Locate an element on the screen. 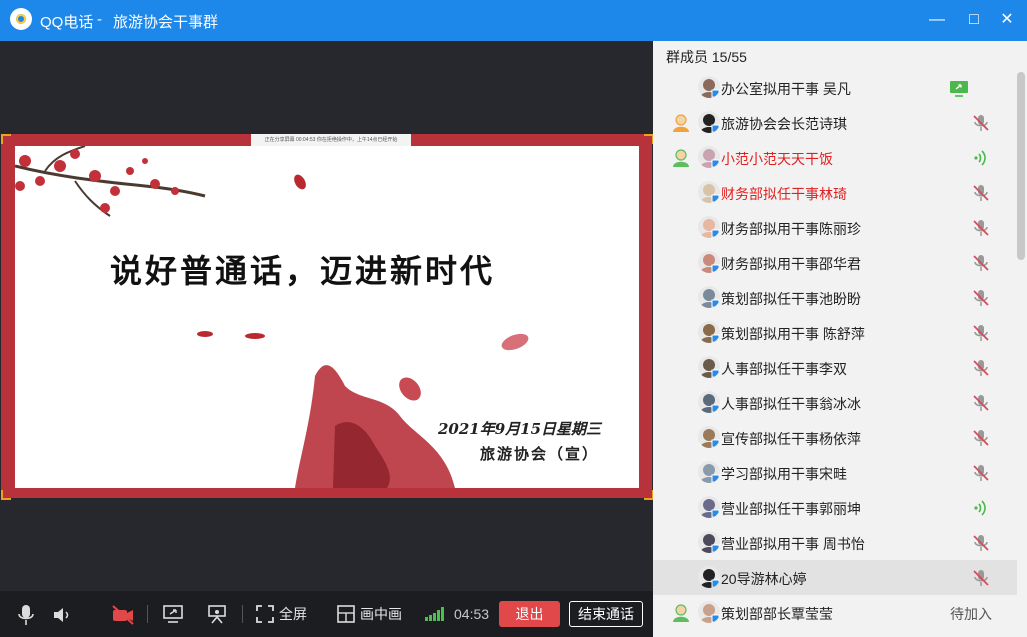  member-name: 财务部拟任干事林琦 is located at coordinates (784, 194).